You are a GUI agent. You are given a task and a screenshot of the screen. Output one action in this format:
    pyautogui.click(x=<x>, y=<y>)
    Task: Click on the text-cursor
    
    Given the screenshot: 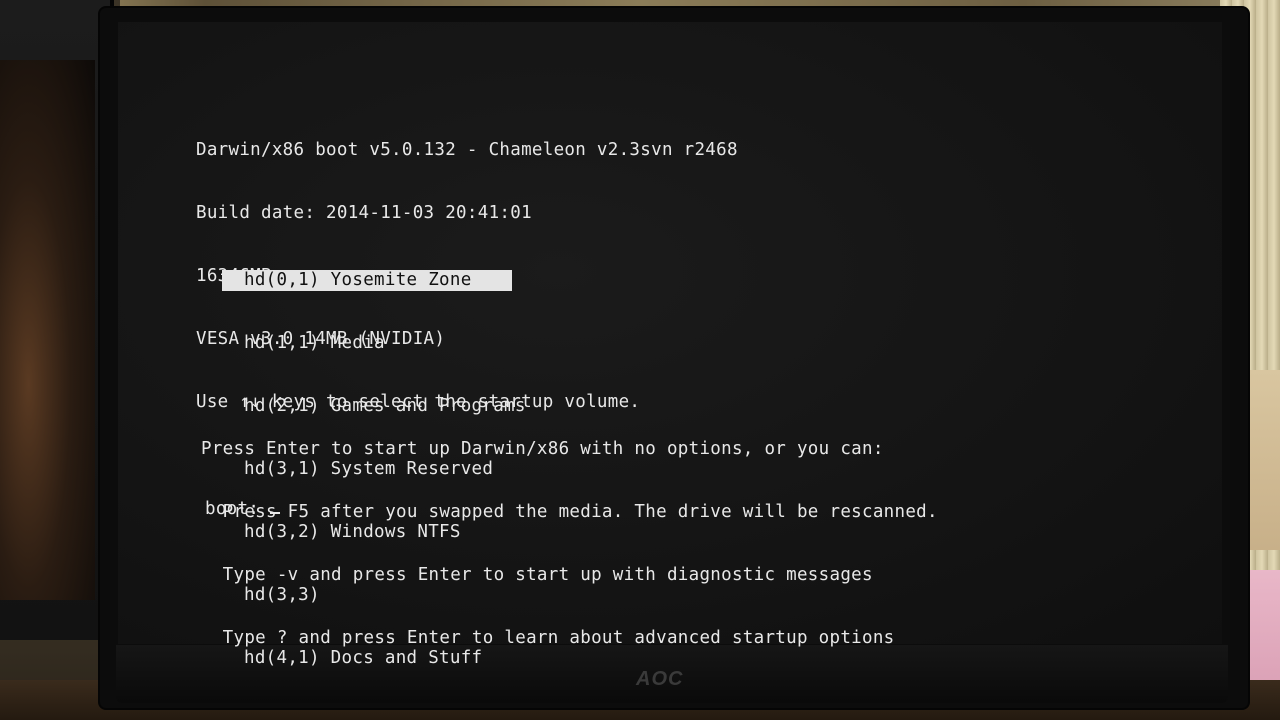 What is the action you would take?
    pyautogui.click(x=275, y=506)
    